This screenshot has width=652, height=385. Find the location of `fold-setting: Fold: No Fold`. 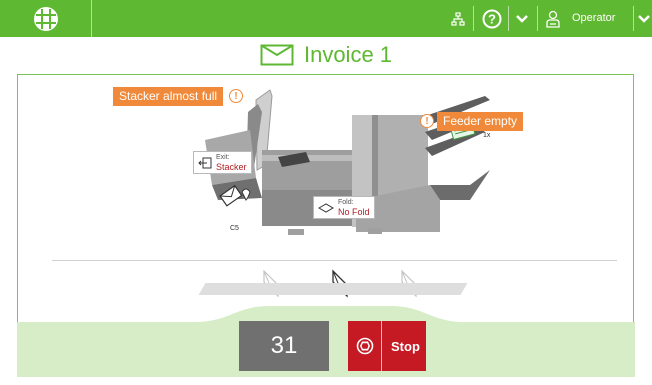

fold-setting: Fold: No Fold is located at coordinates (344, 207).